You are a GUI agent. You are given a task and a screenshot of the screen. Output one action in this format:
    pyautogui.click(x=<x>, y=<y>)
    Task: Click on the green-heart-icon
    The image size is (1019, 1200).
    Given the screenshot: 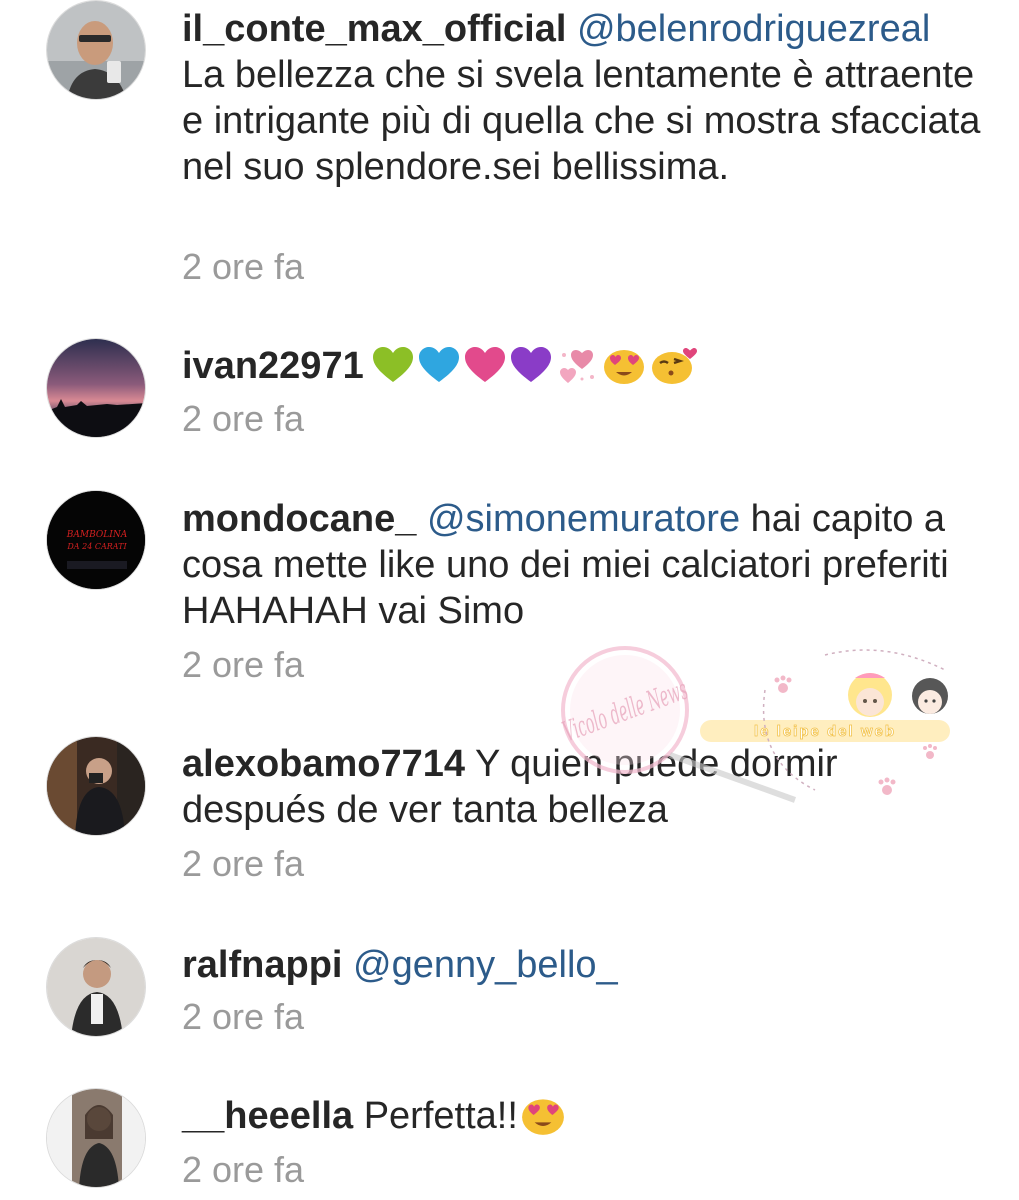 What is the action you would take?
    pyautogui.click(x=393, y=365)
    